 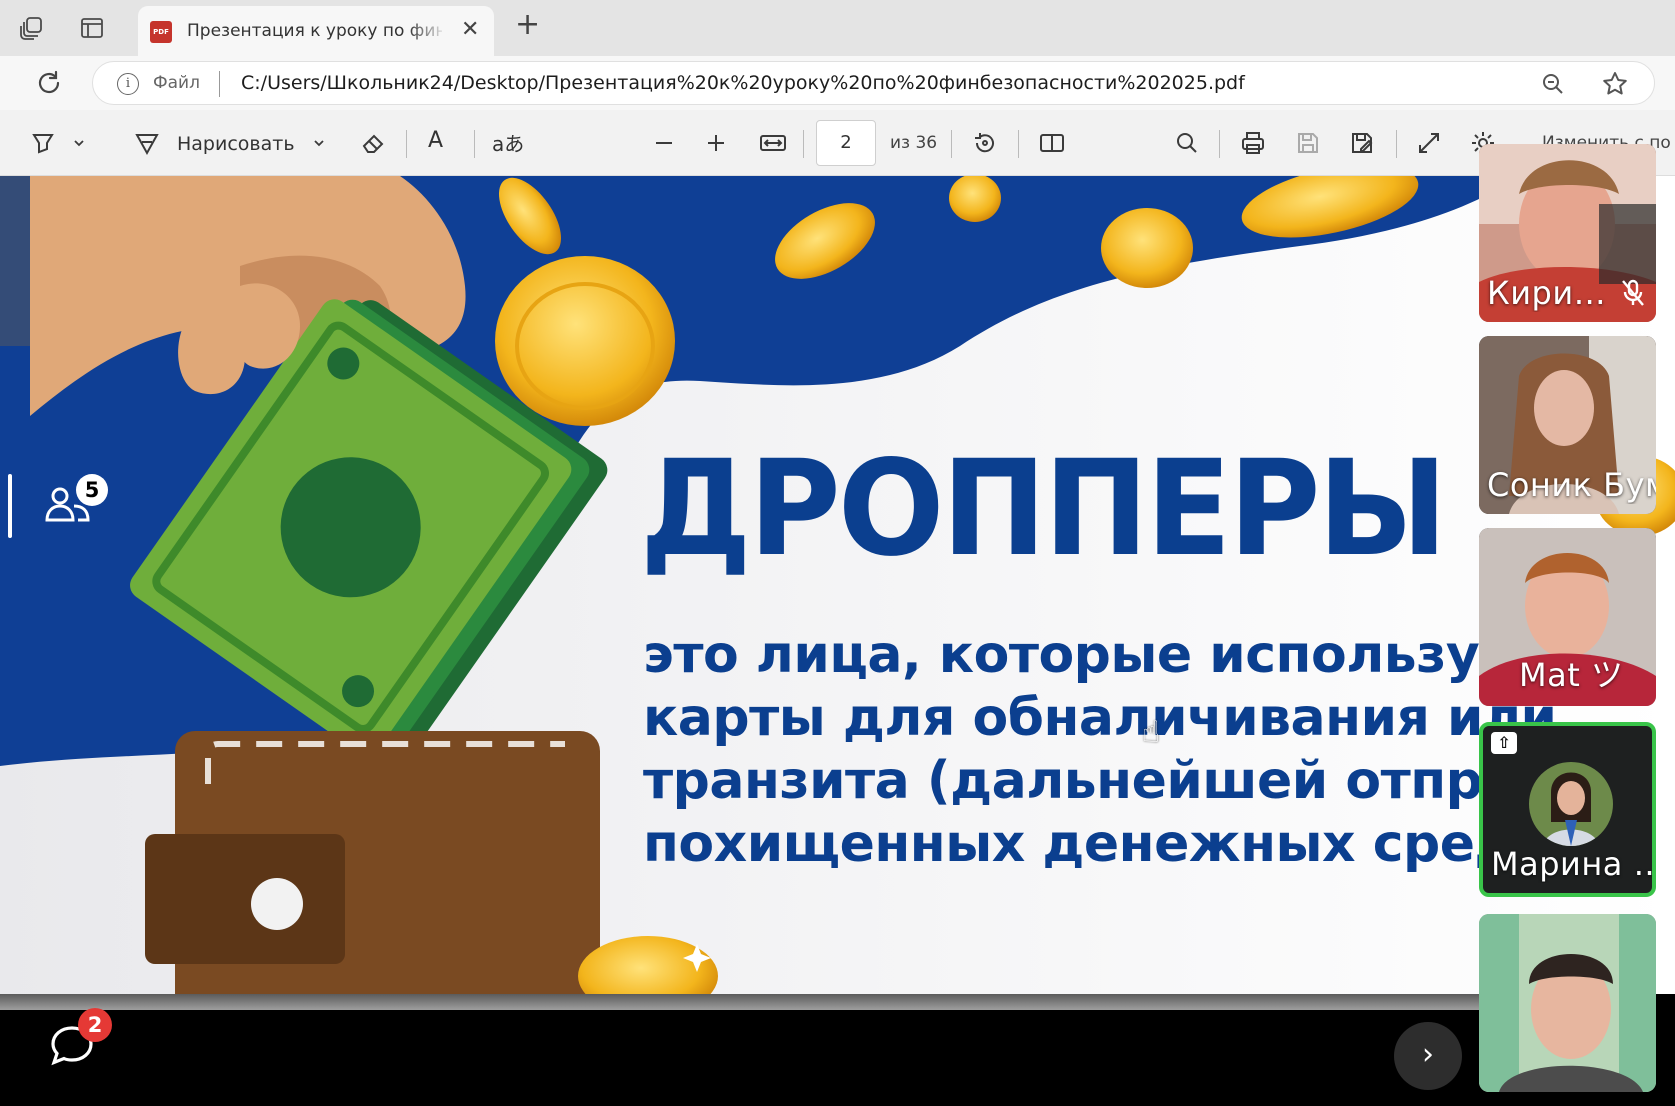 I want to click on chat-button: 2, so click(x=80, y=1038).